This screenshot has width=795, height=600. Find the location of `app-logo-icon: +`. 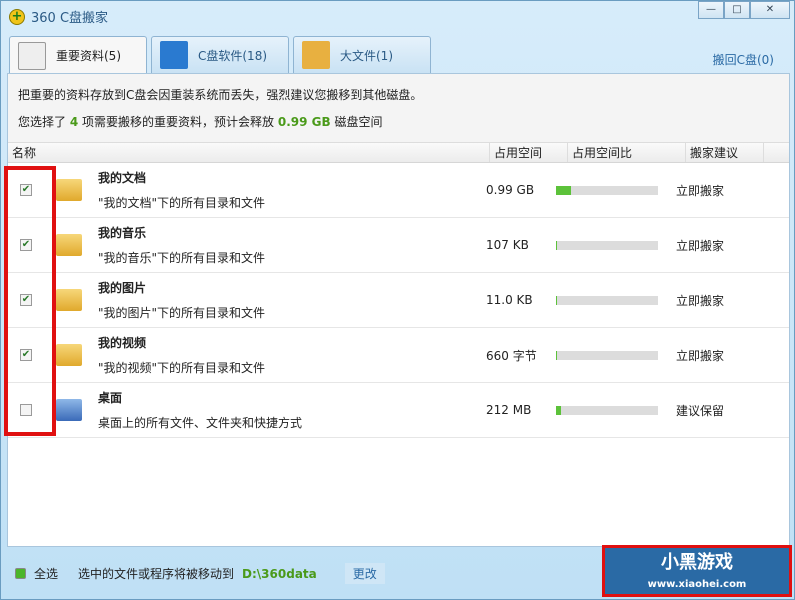

app-logo-icon: + is located at coordinates (17, 16).